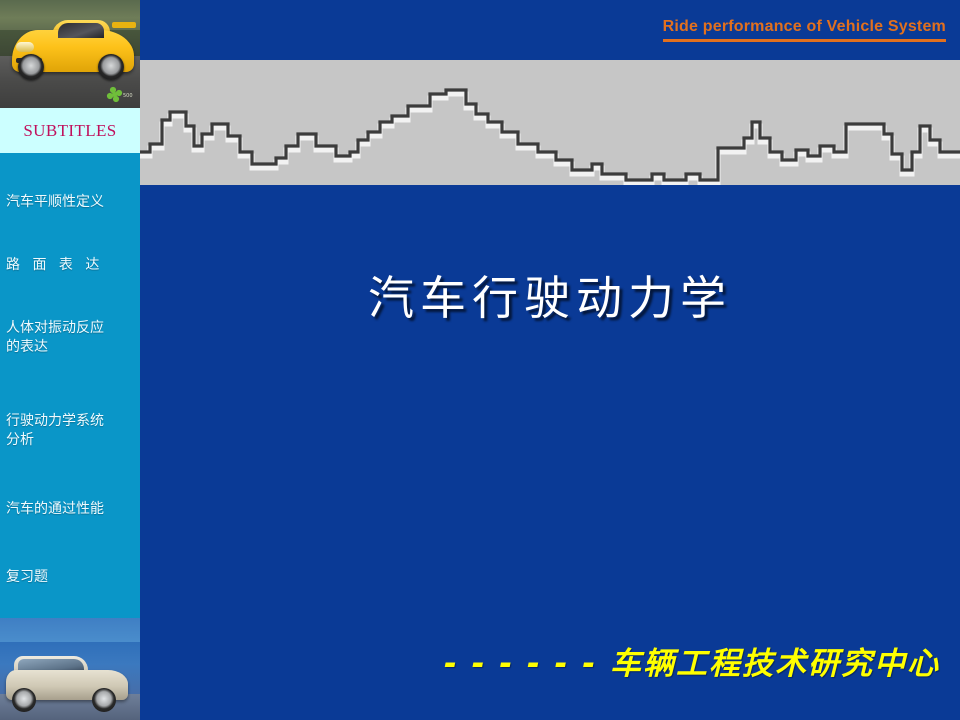 This screenshot has width=960, height=720. What do you see at coordinates (27, 577) in the screenshot?
I see `sidebar-item-label: 复习题` at bounding box center [27, 577].